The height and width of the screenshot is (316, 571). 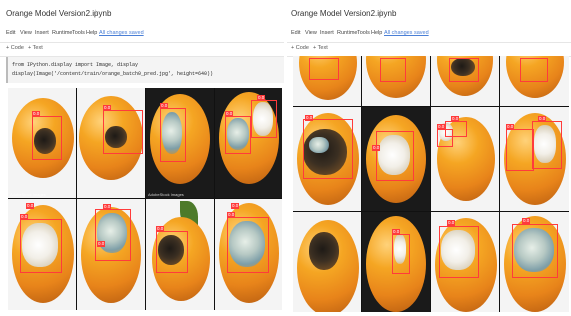 What do you see at coordinates (324, 251) in the screenshot?
I see `dark-rot-spot` at bounding box center [324, 251].